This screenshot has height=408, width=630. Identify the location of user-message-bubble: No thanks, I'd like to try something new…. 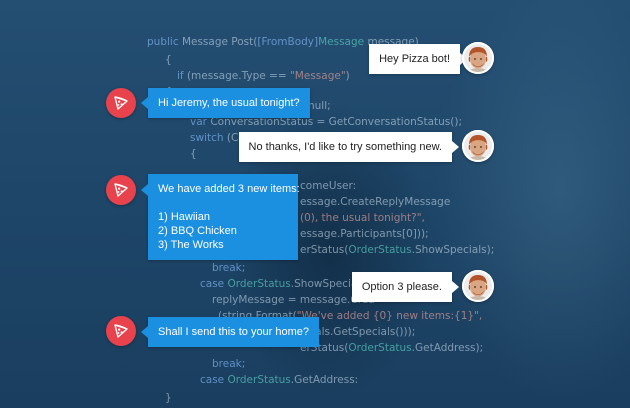
(349, 147).